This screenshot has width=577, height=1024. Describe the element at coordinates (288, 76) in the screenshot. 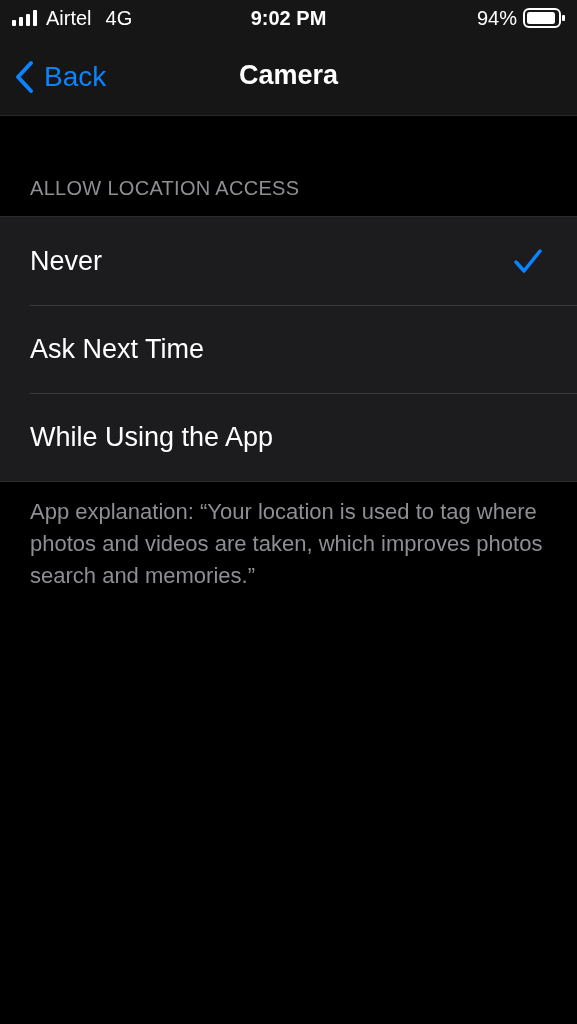

I see `page-title: Camera` at that location.